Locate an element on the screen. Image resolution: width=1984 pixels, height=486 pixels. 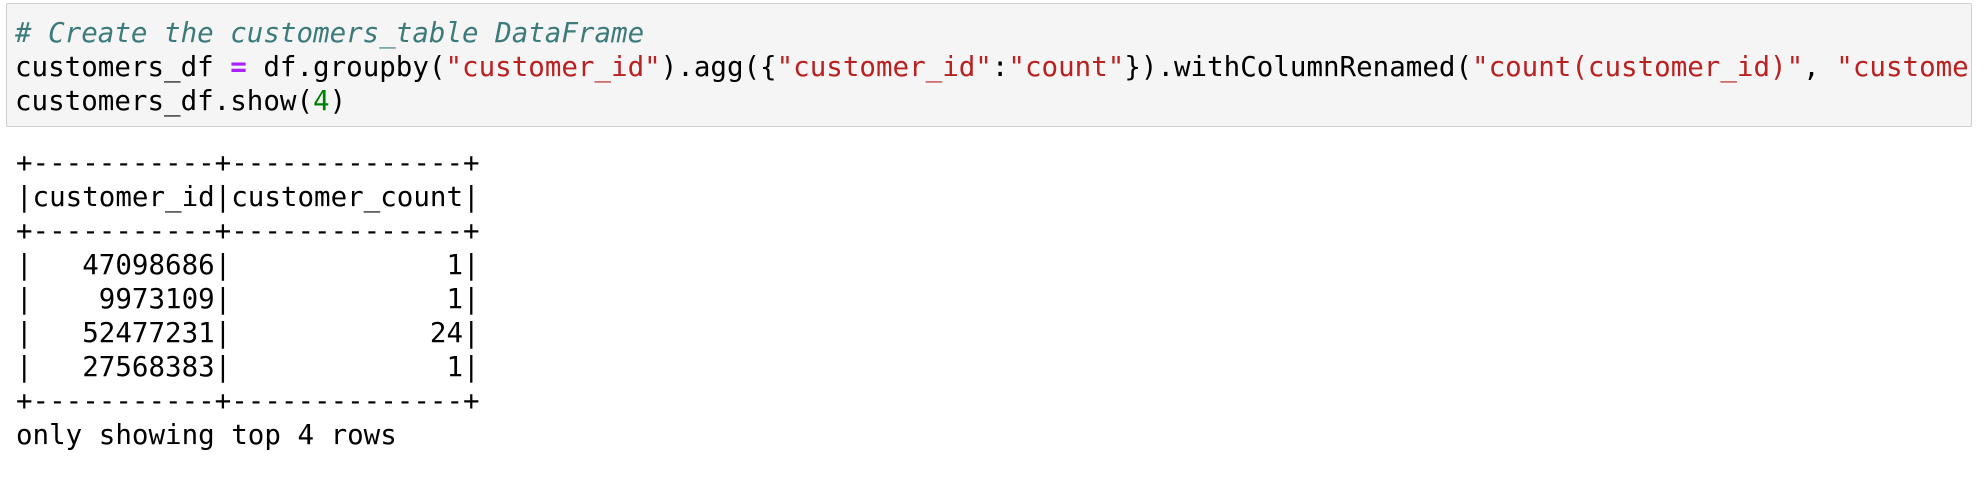
code-token: }).withColumnRenamed( is located at coordinates (1298, 67).